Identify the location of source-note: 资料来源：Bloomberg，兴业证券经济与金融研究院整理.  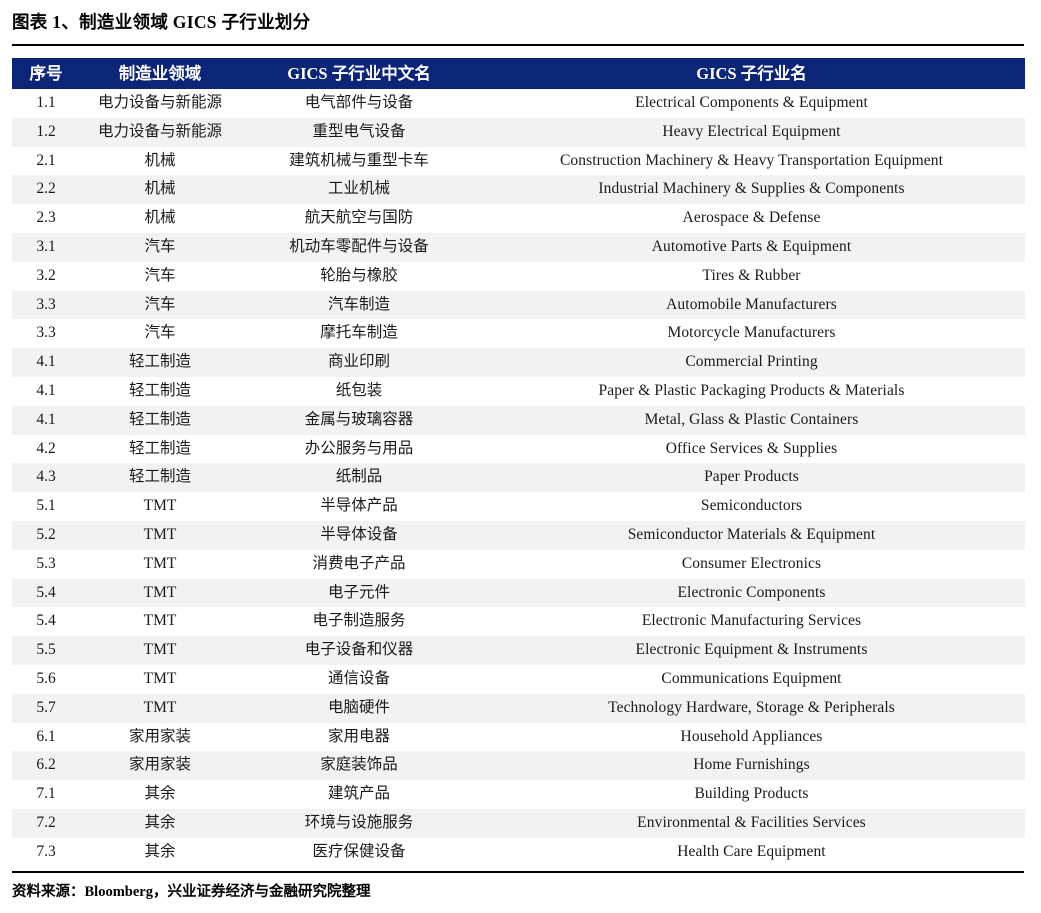
(191, 892).